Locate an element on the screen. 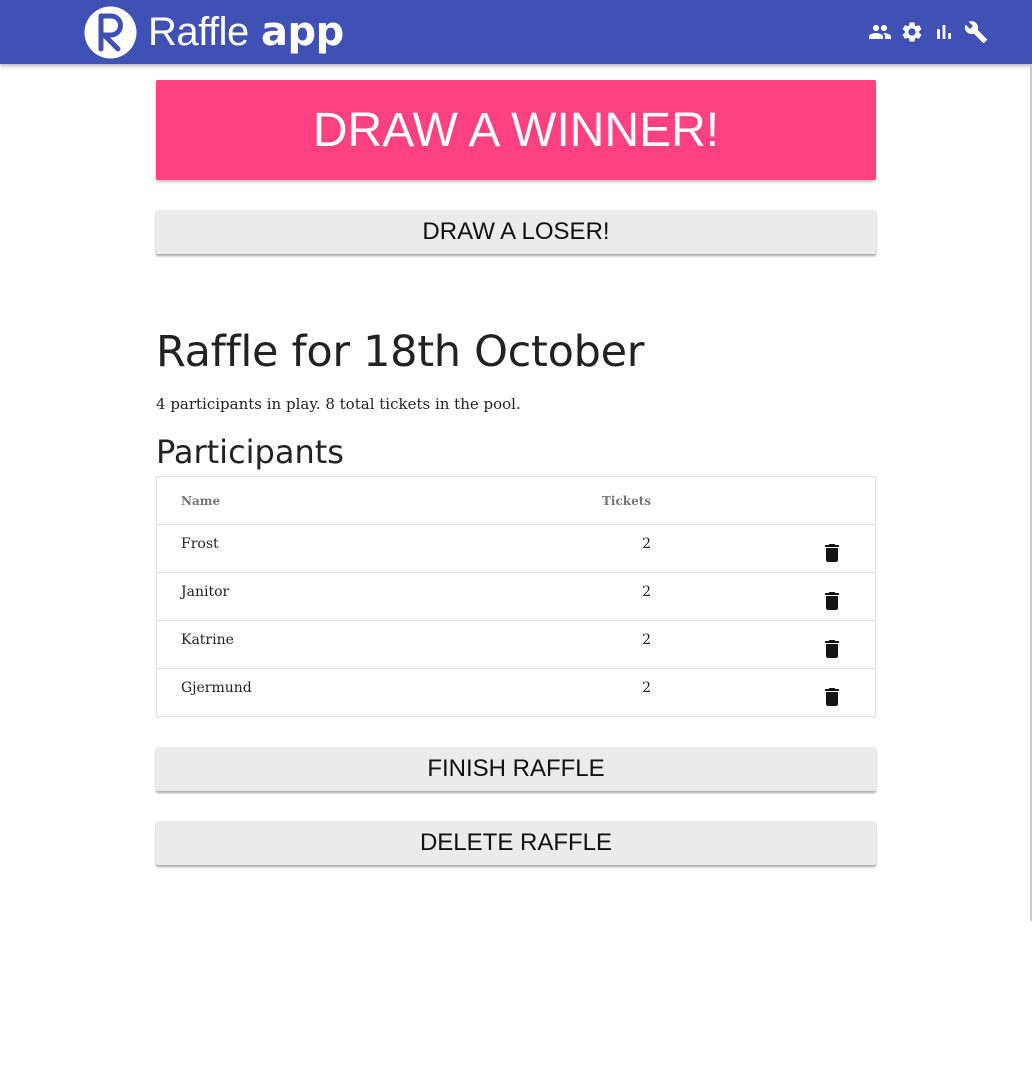  people-icon is located at coordinates (880, 32).